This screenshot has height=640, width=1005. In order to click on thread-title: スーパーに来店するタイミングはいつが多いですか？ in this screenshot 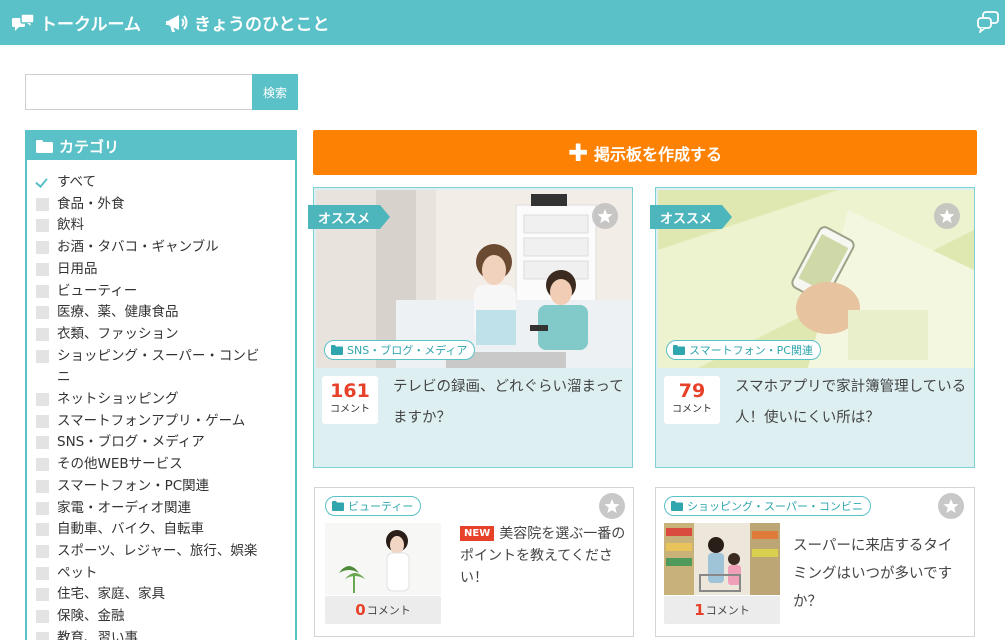, I will do `click(878, 574)`.